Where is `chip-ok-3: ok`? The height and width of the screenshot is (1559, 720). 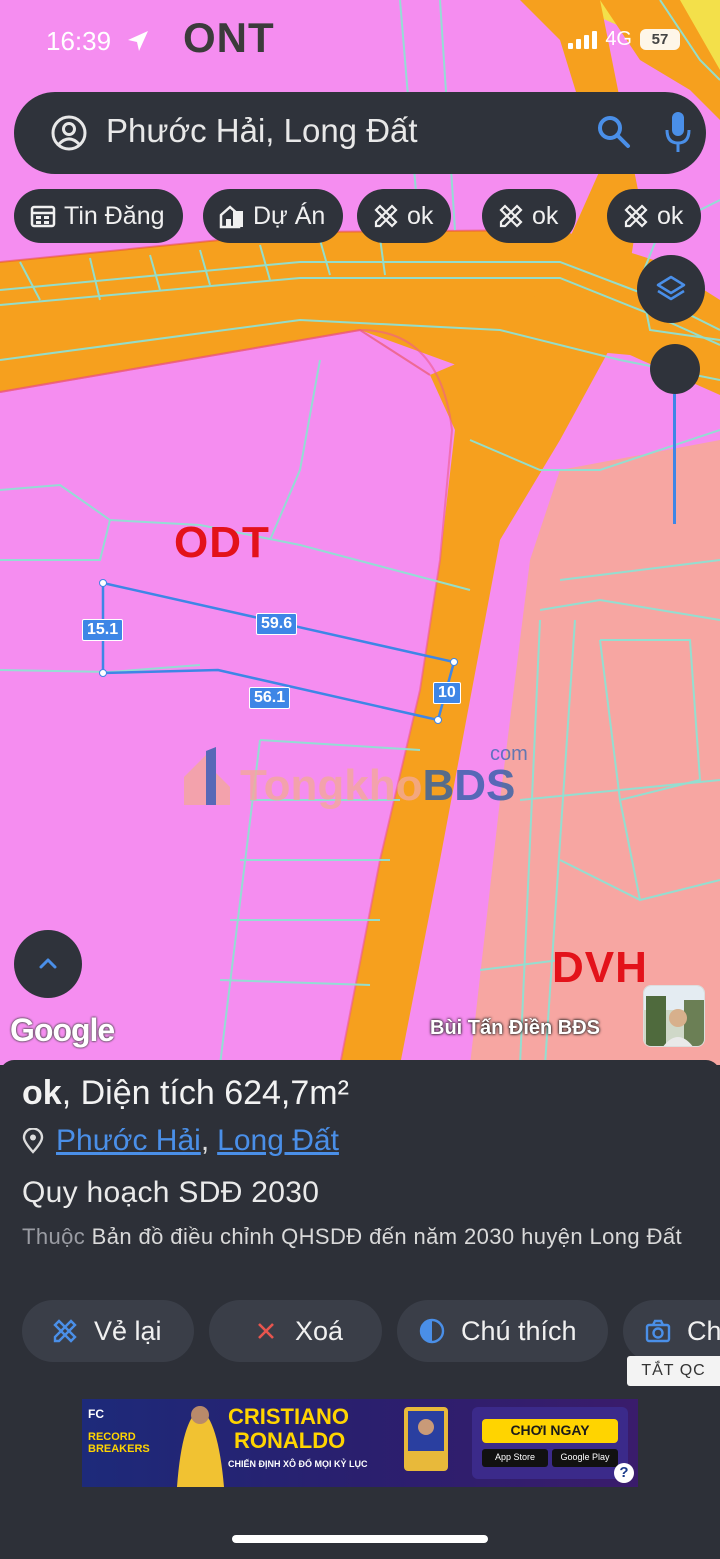
chip-ok-3: ok is located at coordinates (654, 216).